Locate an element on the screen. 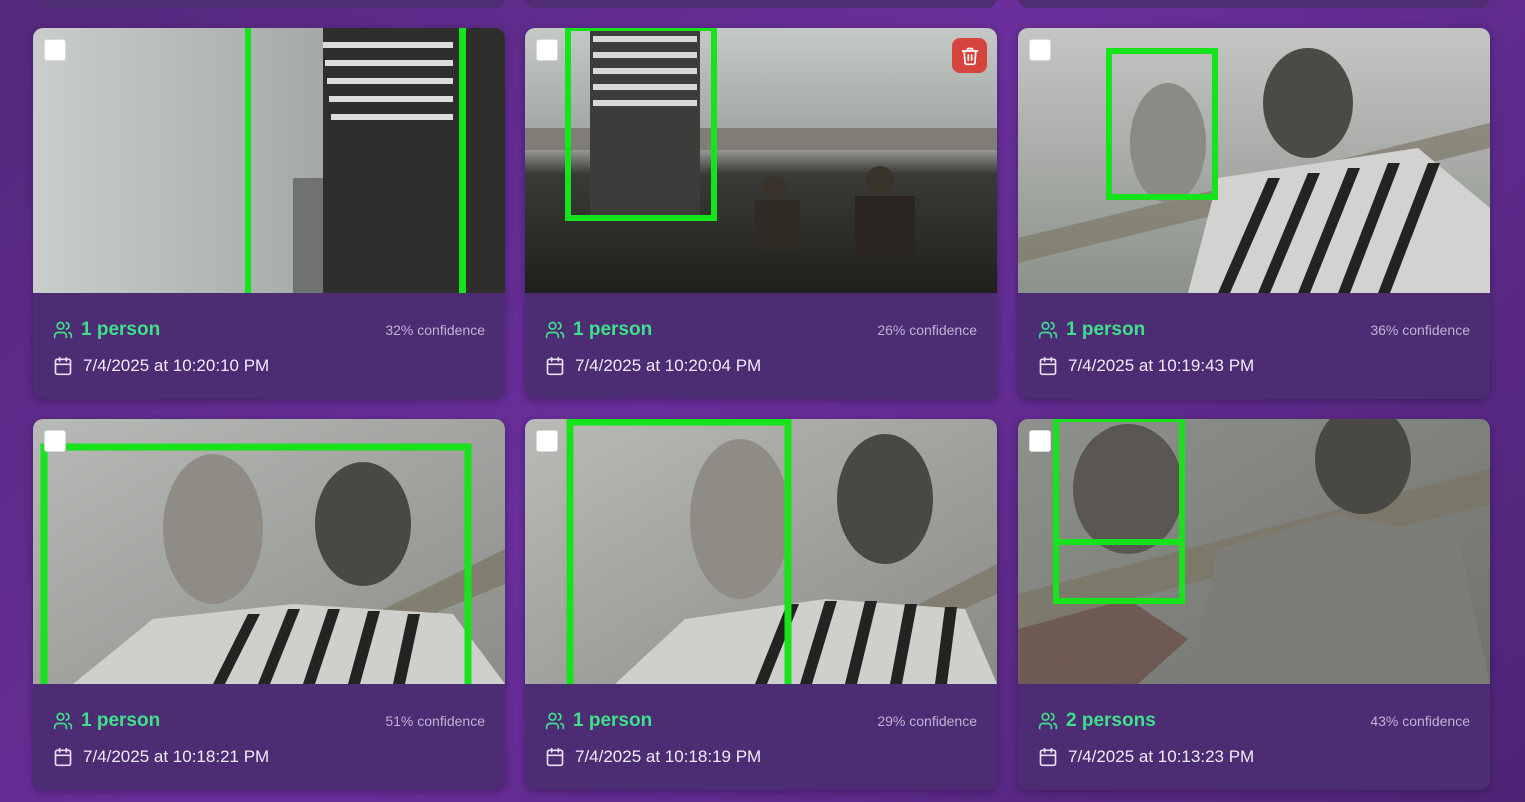 This screenshot has height=802, width=1525. detection-date: 7/4/2025 at 10:18:21 PM is located at coordinates (161, 757).